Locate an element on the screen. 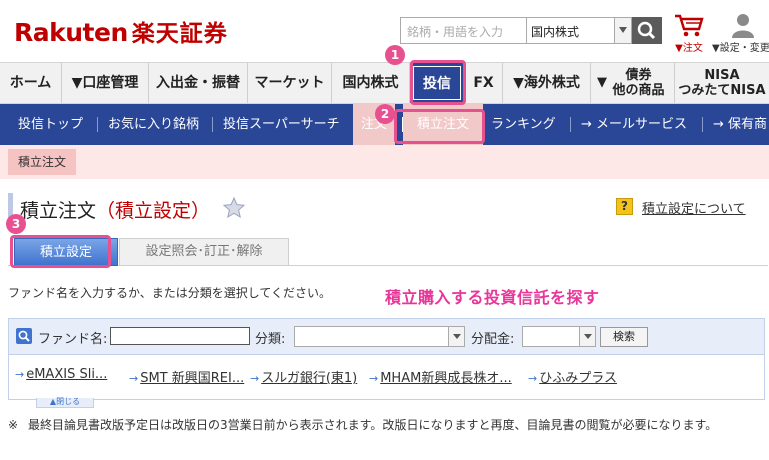 The width and height of the screenshot is (769, 460). gnav-nisa: NISA つみたてNISA is located at coordinates (722, 83).